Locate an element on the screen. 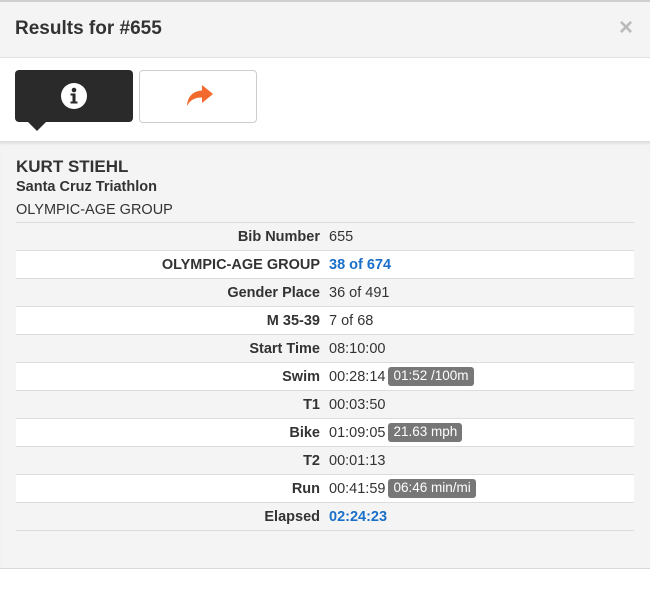 This screenshot has width=650, height=602. result-row: Elapsed 02:24:23 is located at coordinates (325, 516).